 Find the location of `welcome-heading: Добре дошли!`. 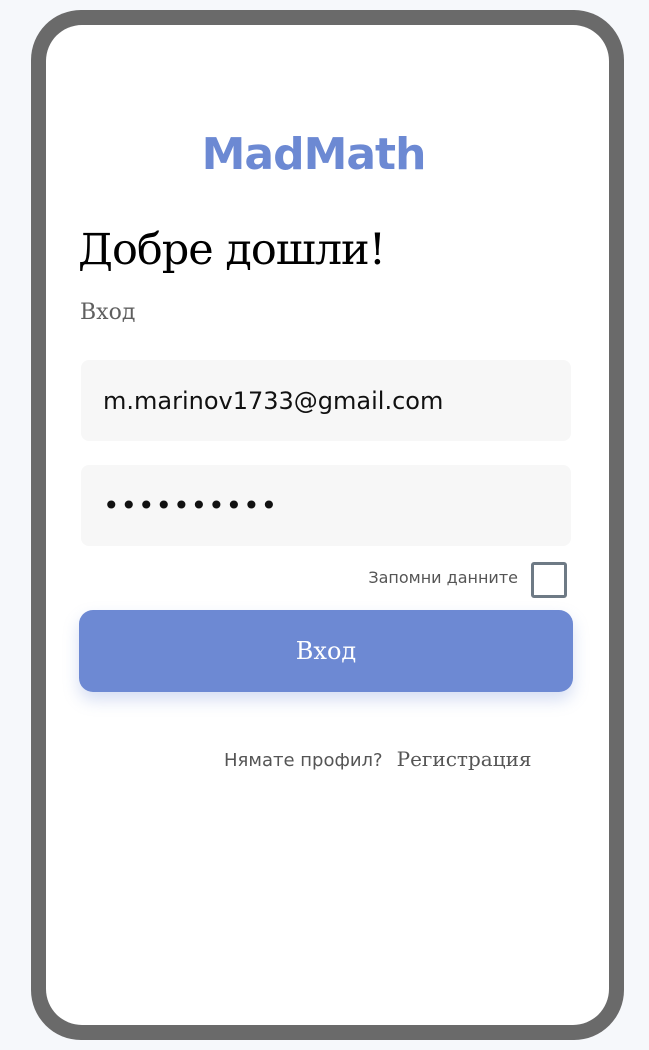

welcome-heading: Добре дошли! is located at coordinates (232, 250).